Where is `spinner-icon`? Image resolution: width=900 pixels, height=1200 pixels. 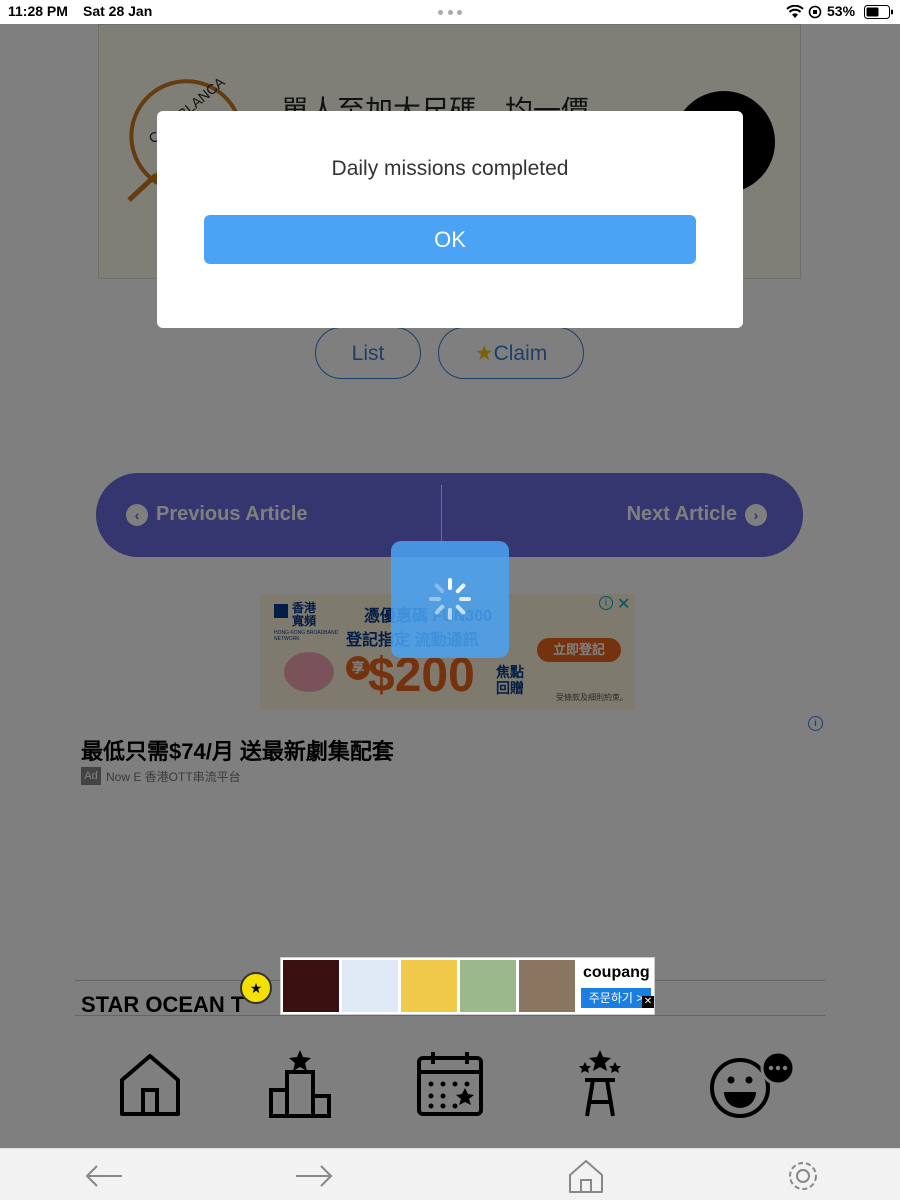
spinner-icon is located at coordinates (450, 599).